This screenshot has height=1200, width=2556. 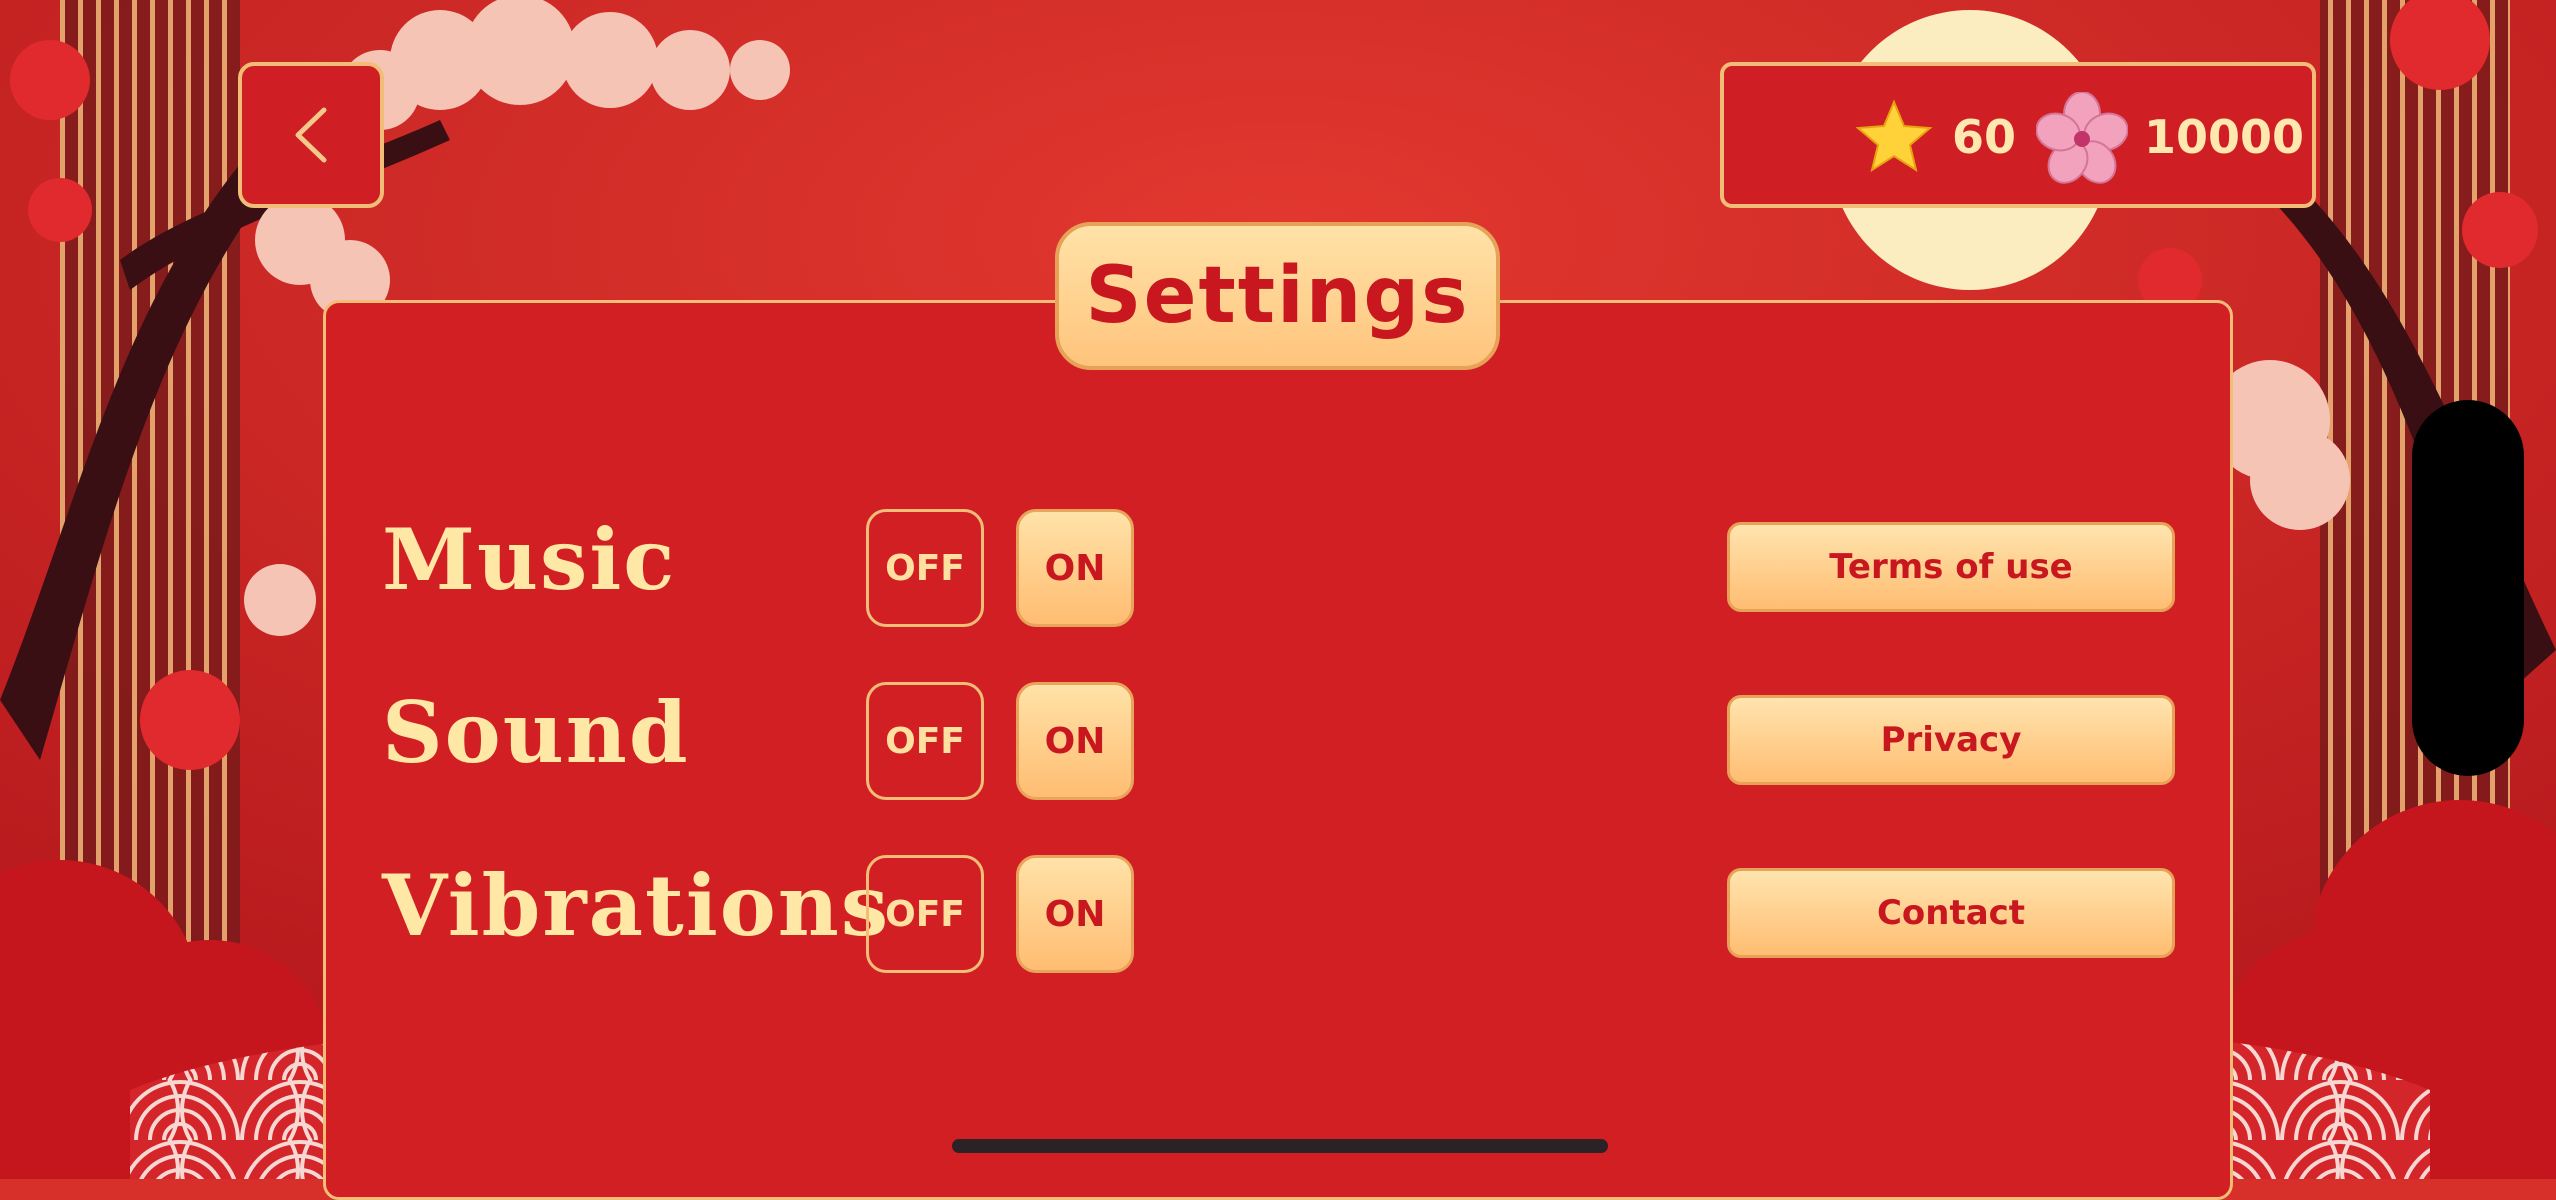 I want to click on device-notch, so click(x=2468, y=588).